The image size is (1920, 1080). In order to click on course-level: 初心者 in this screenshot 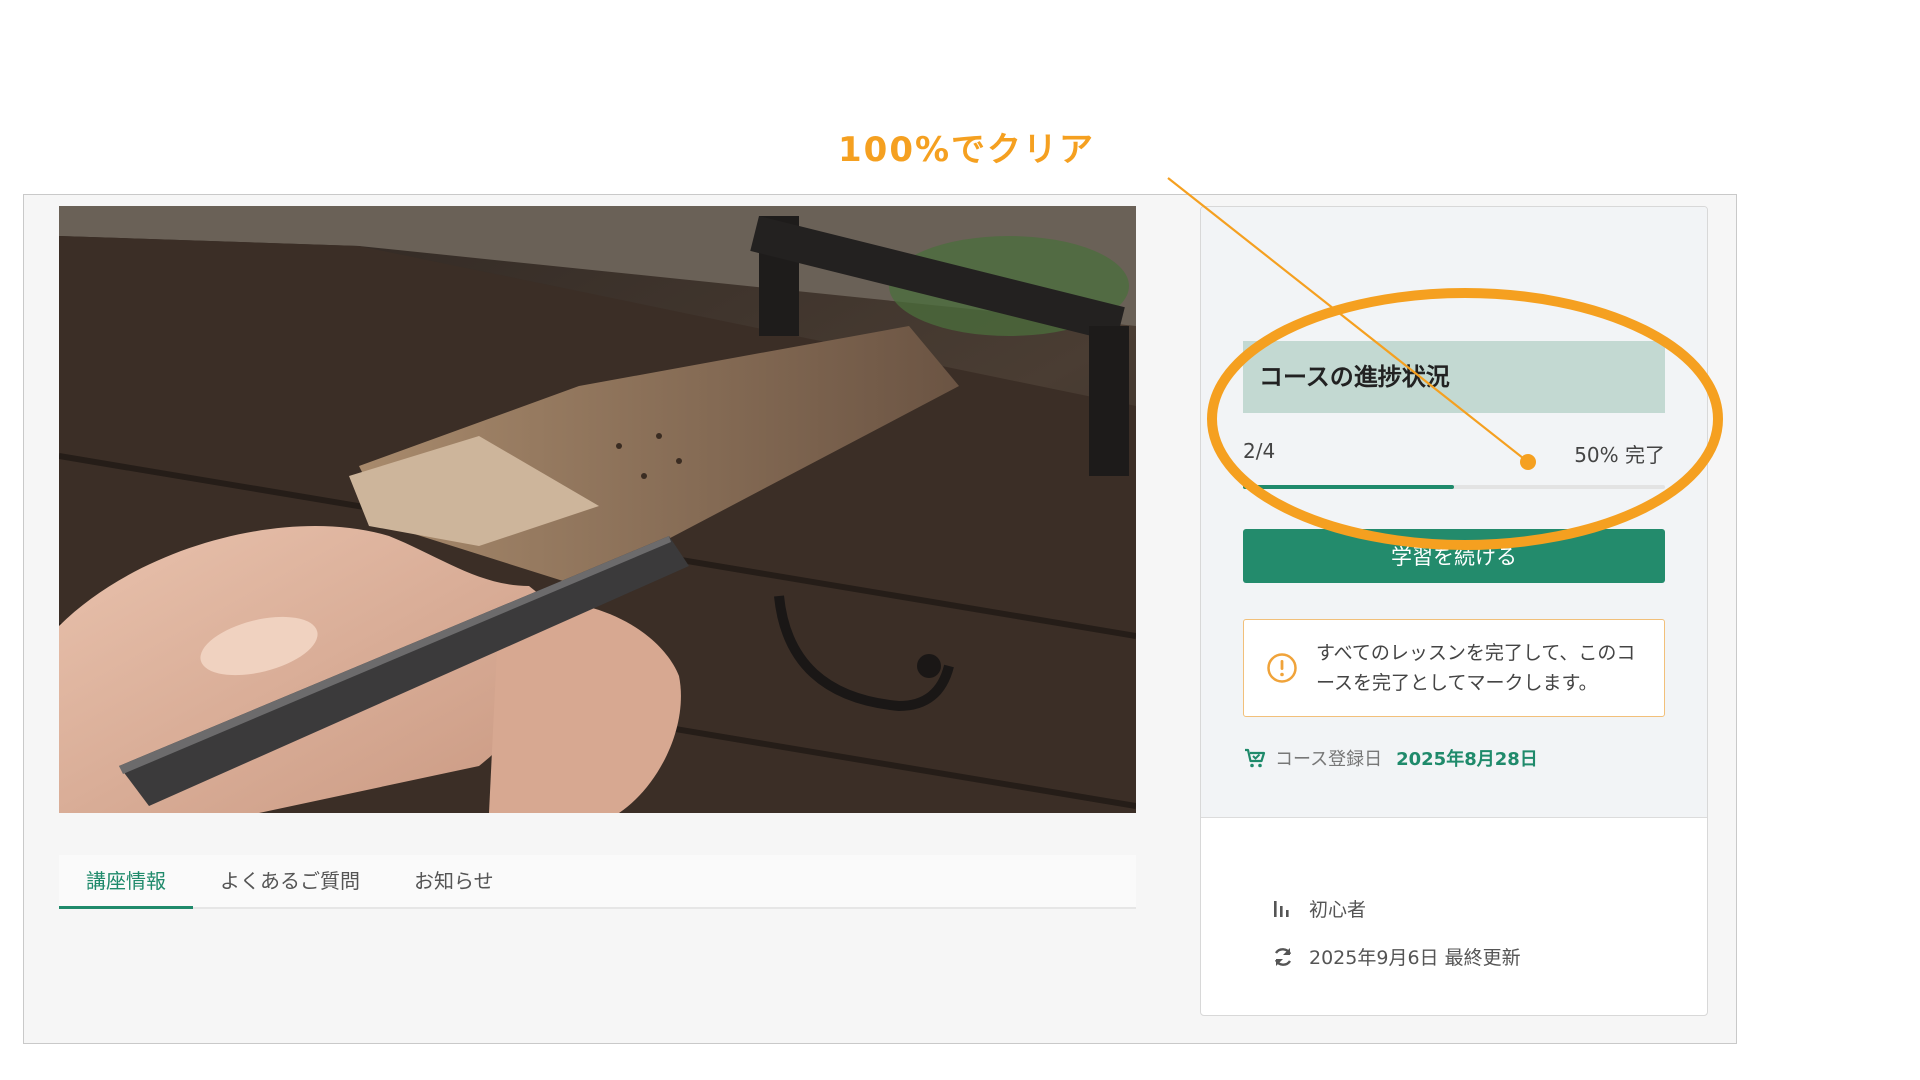, I will do `click(1338, 910)`.